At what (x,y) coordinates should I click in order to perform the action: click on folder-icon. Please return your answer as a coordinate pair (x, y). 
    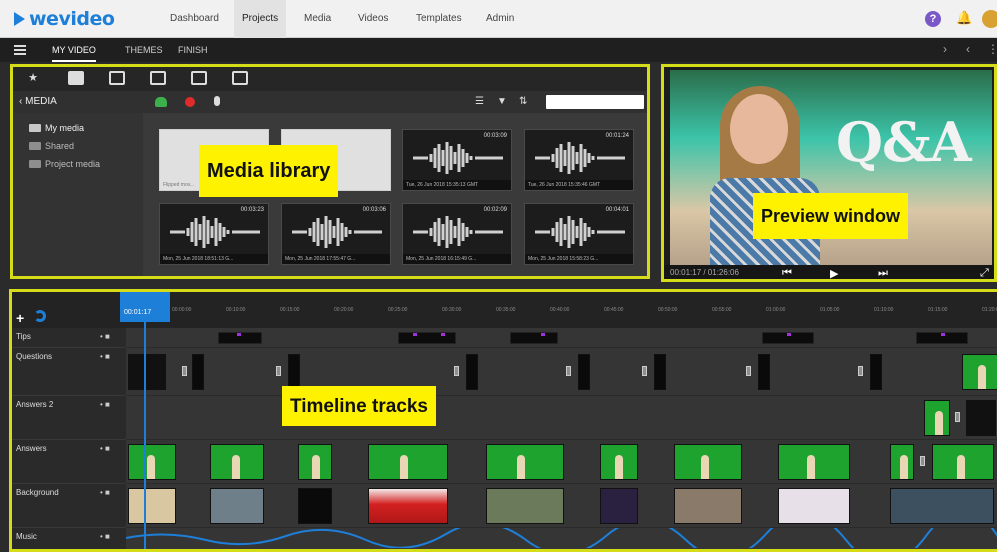
    Looking at the image, I should click on (76, 78).